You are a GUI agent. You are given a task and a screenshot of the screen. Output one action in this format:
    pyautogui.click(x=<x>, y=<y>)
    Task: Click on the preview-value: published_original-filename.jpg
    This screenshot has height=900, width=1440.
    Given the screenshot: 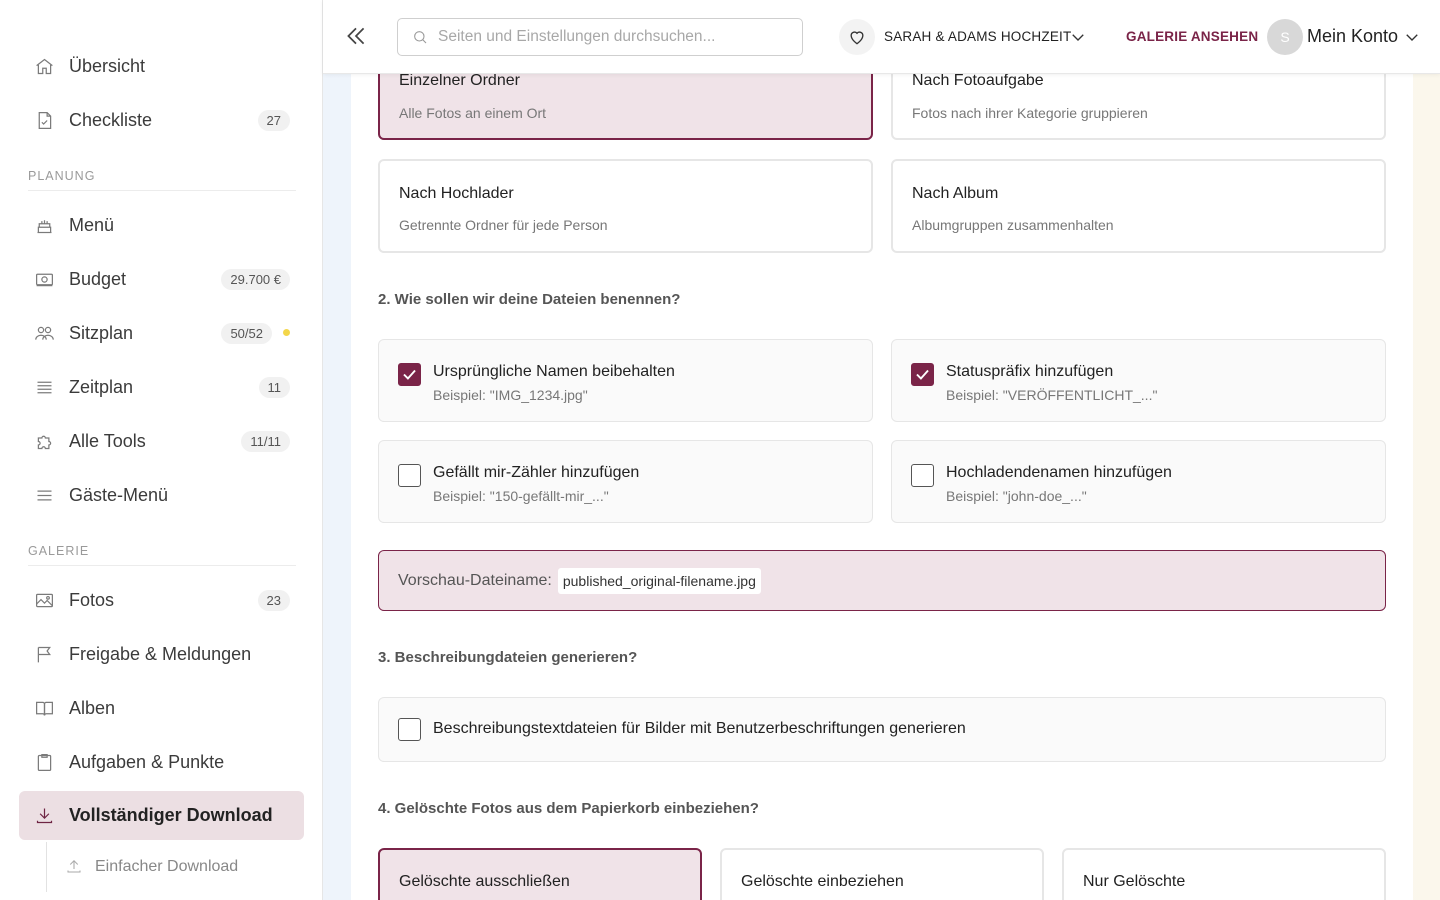 What is the action you would take?
    pyautogui.click(x=659, y=580)
    